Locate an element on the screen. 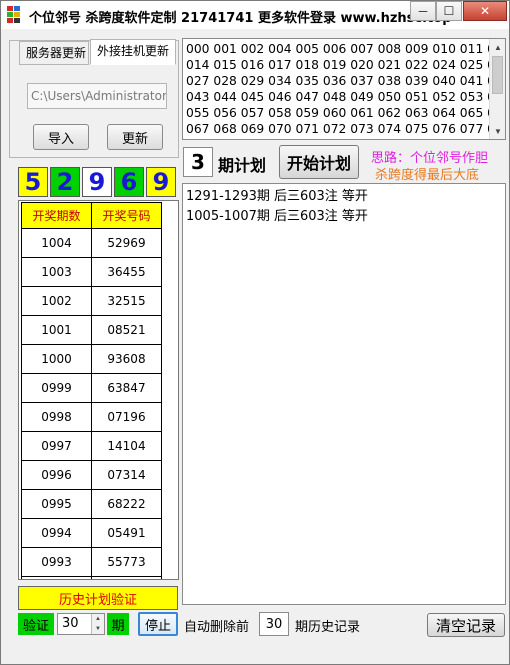 The image size is (510, 665). minimize-icon: ─ is located at coordinates (423, 11).